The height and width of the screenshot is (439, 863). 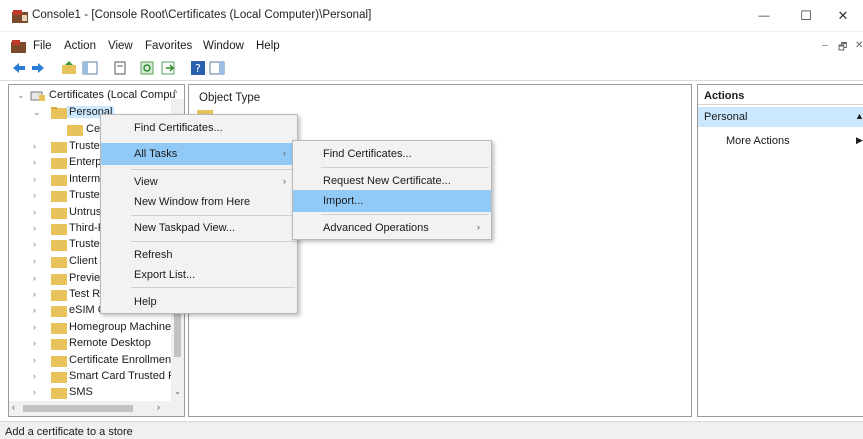 I want to click on tree-root: ⌄ Certificates (Local Compu, so click(x=94, y=96).